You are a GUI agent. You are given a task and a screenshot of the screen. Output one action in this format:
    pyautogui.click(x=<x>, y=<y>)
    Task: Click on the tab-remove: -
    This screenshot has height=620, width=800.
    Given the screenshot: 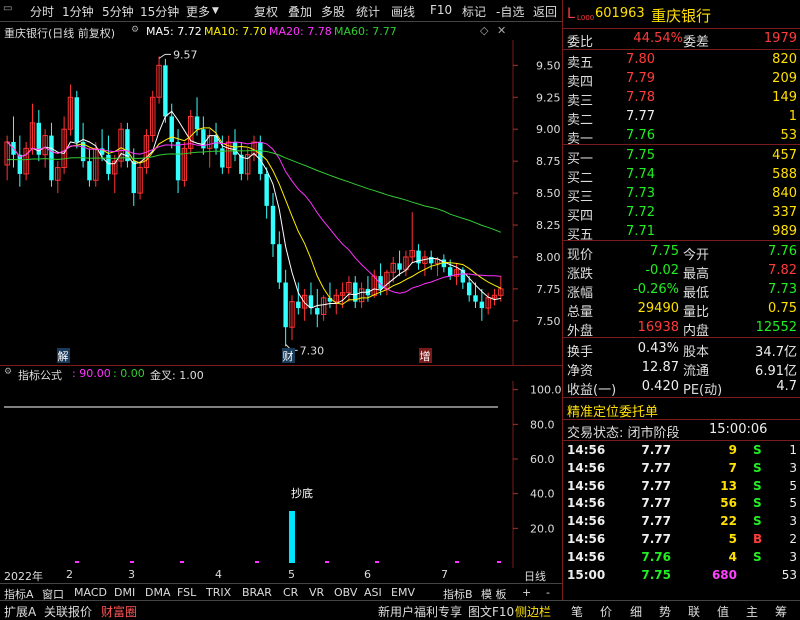 What is the action you would take?
    pyautogui.click(x=548, y=592)
    